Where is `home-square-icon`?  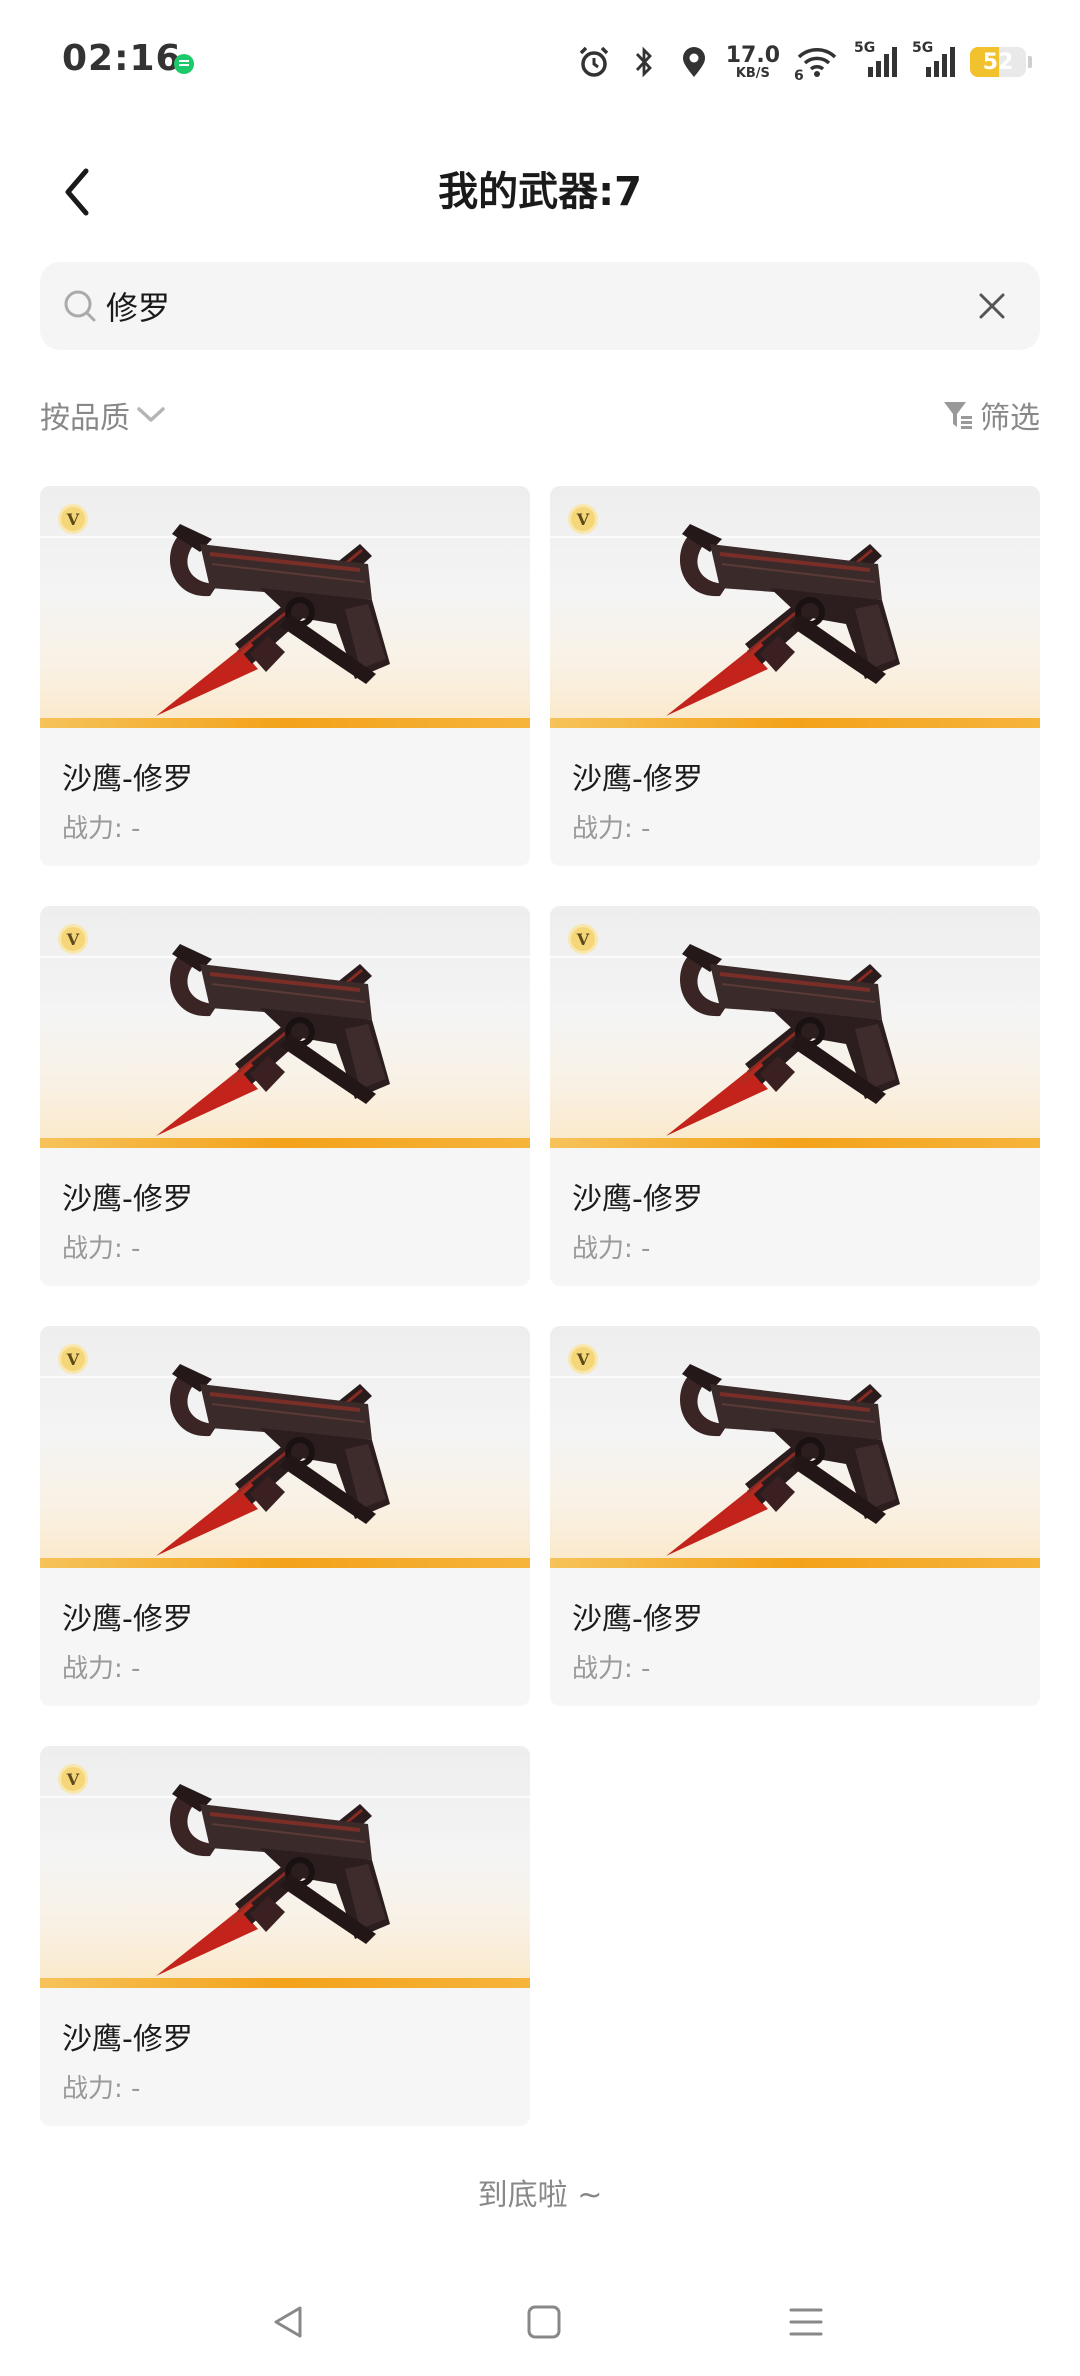
home-square-icon is located at coordinates (544, 2322).